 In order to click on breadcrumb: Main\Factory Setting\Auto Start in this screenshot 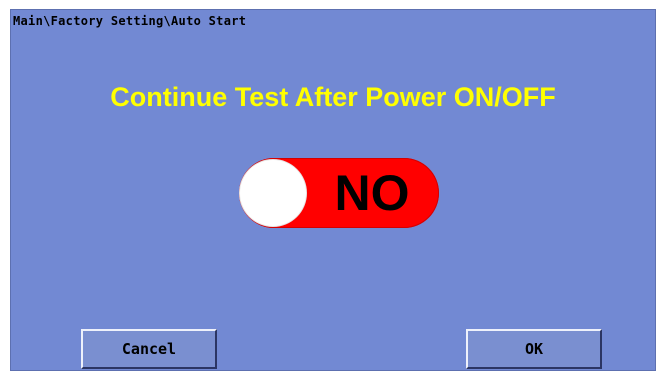, I will do `click(130, 21)`.